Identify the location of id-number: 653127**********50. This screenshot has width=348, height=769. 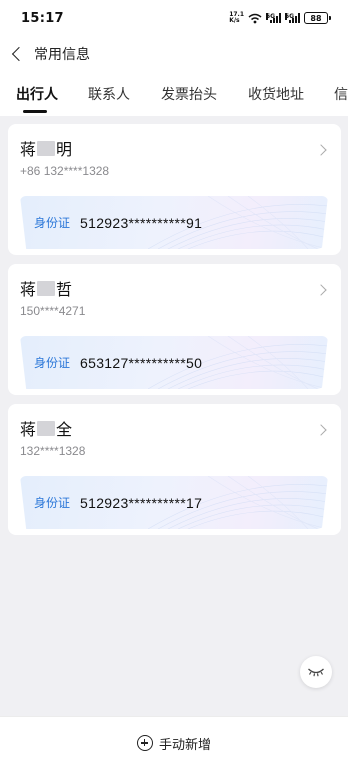
(141, 362).